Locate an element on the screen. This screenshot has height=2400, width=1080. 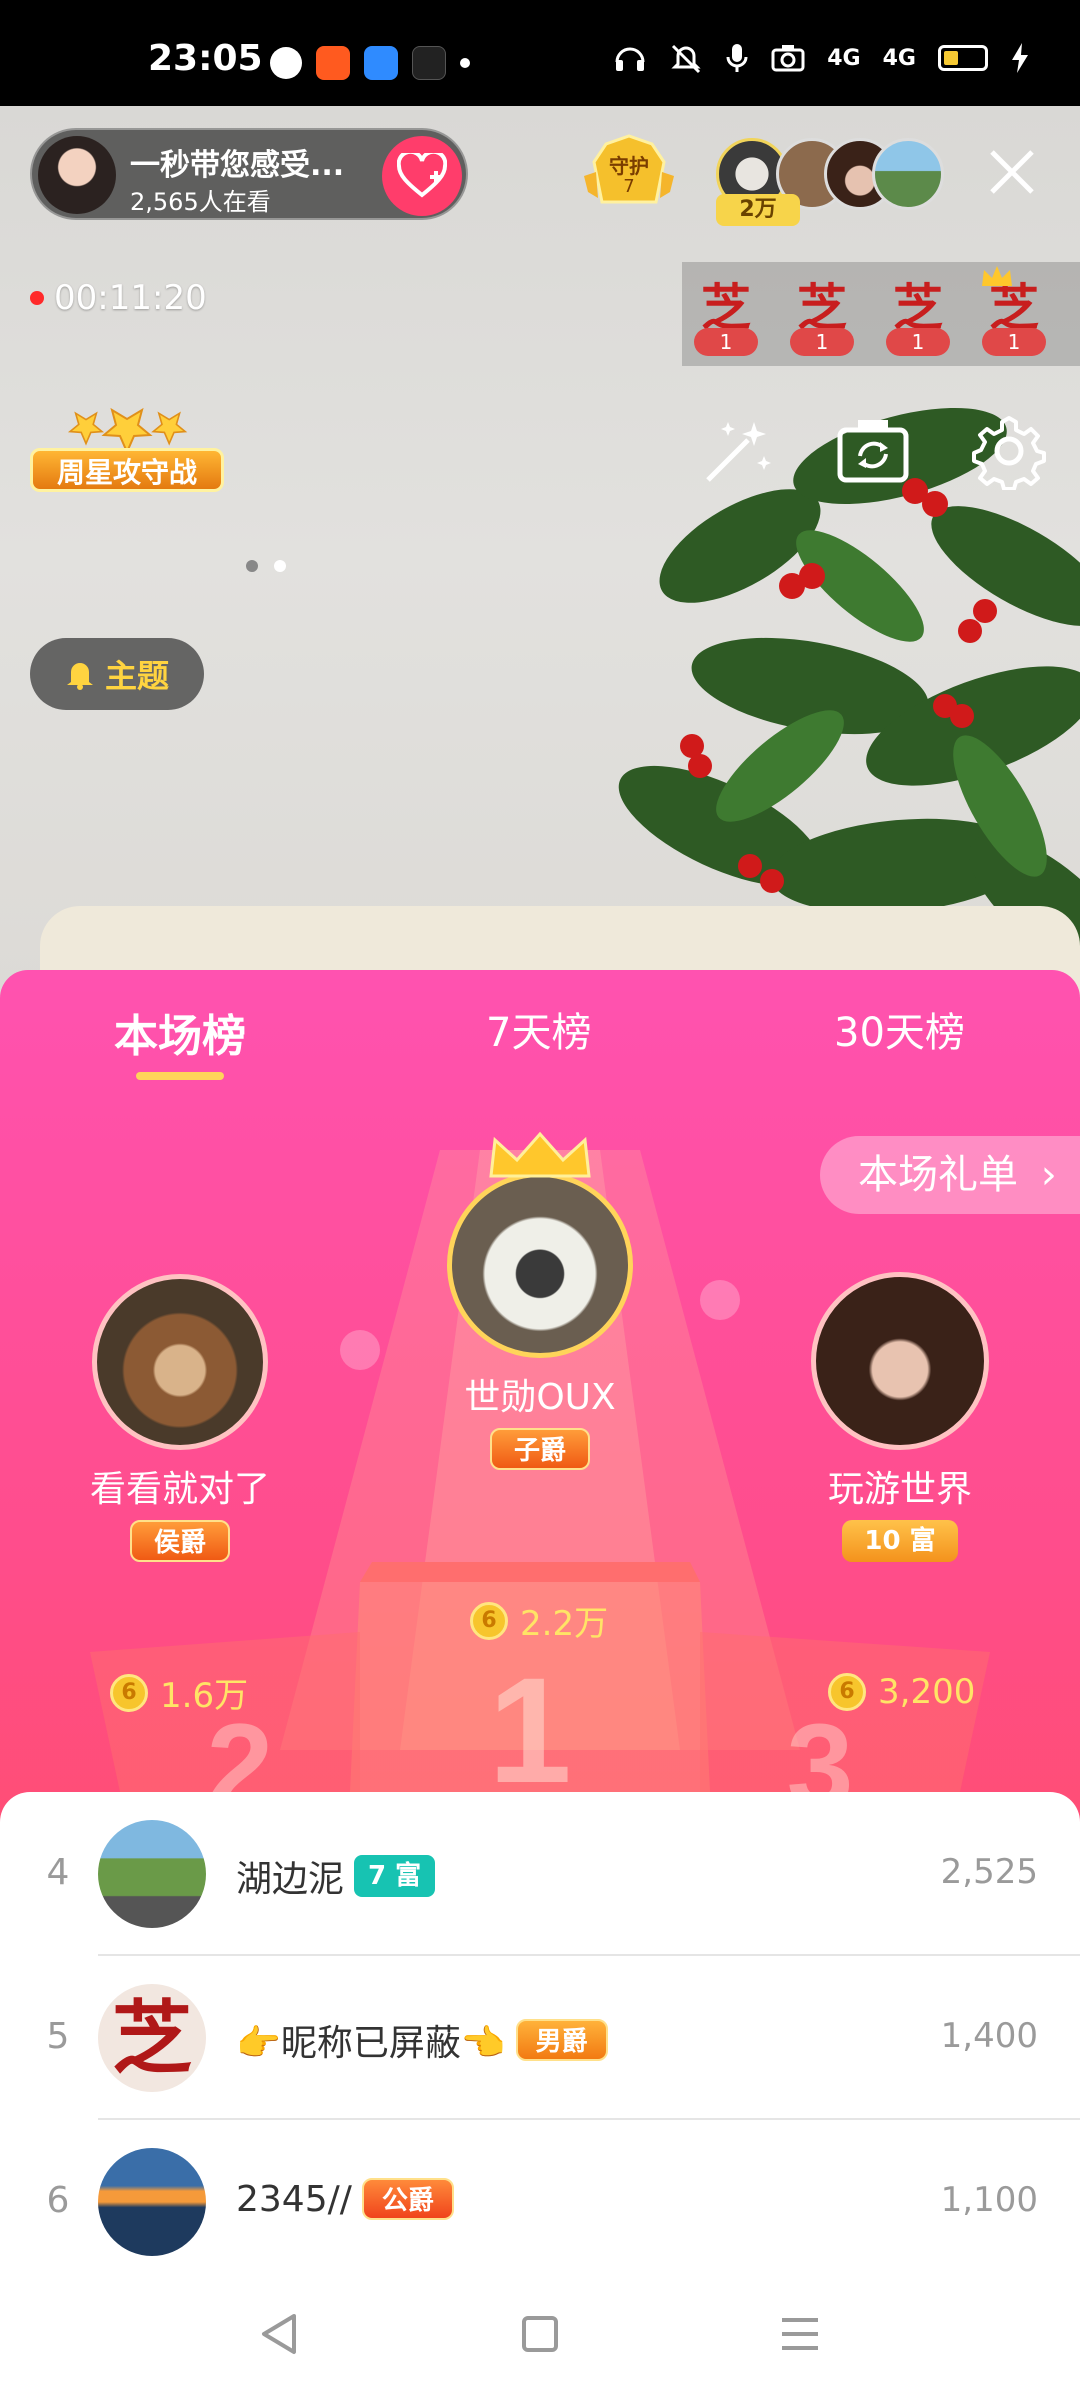
top-user-2-score-value: 1.6万 is located at coordinates (204, 1696).